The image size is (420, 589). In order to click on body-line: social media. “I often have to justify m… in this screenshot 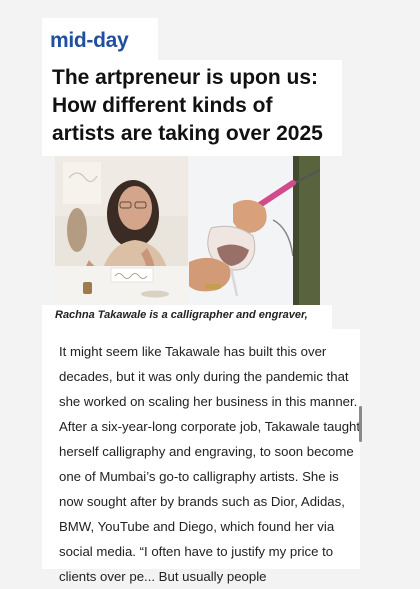, I will do `click(196, 551)`.